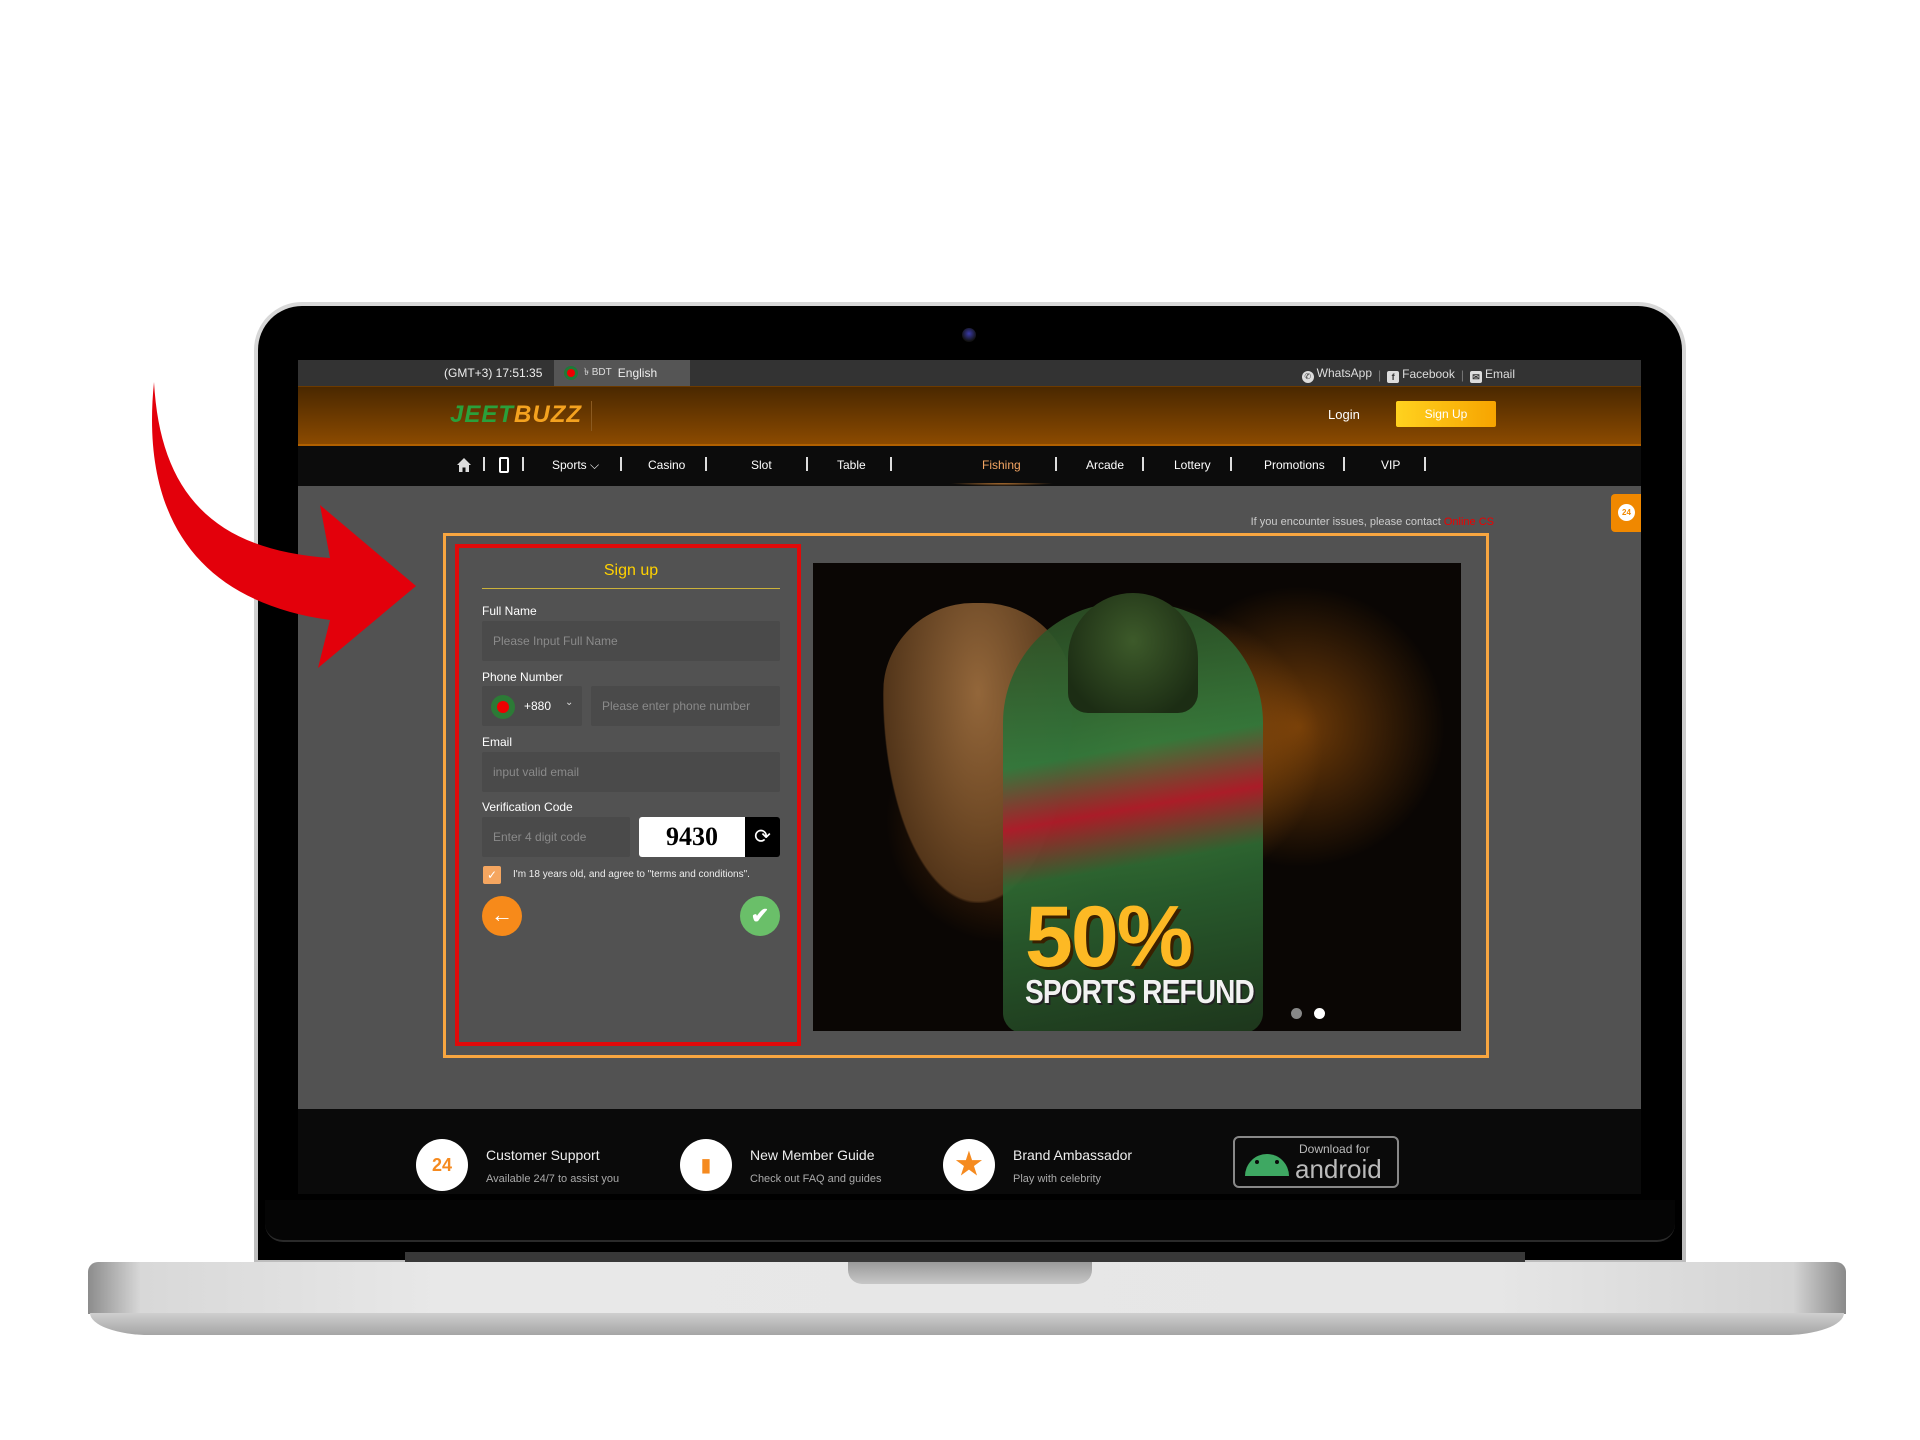 The height and width of the screenshot is (1440, 1920). Describe the element at coordinates (1393, 376) in the screenshot. I see `facebook-icon: f` at that location.